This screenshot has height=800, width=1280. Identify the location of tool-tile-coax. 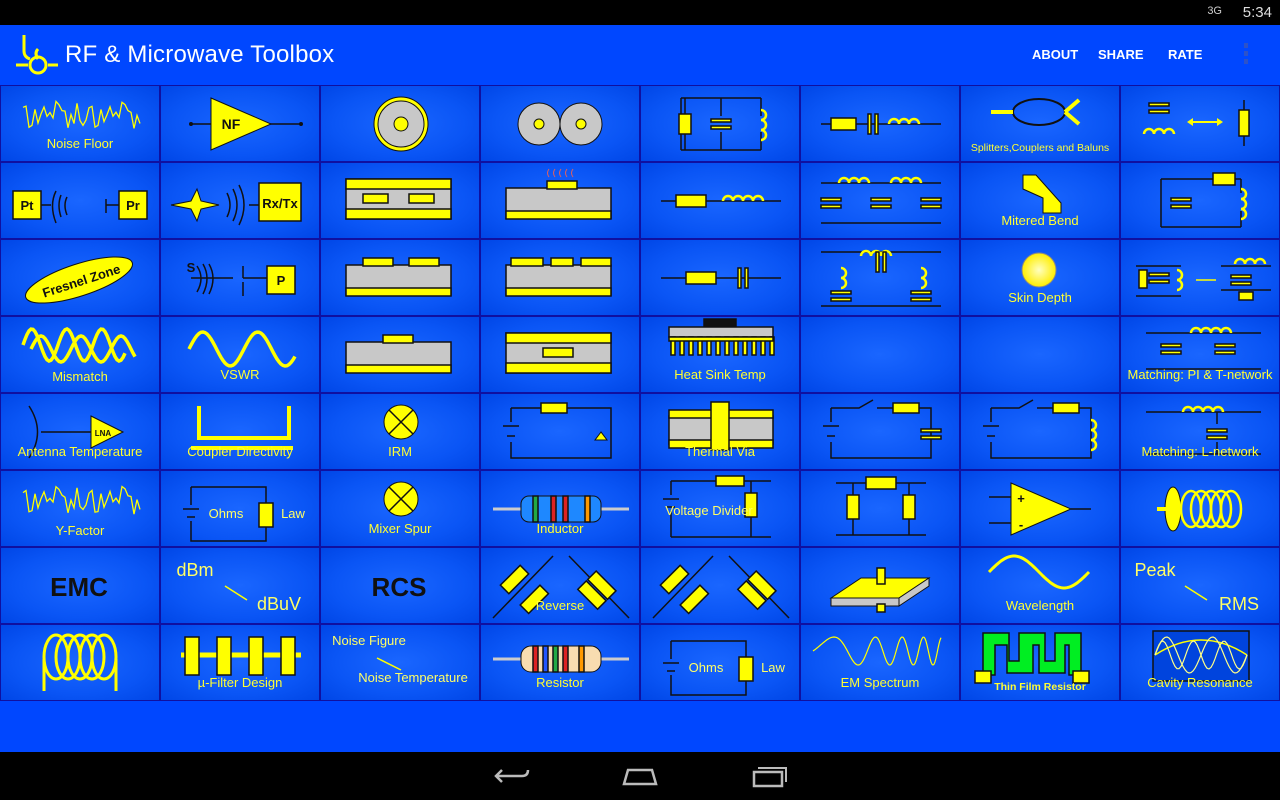
(400, 123).